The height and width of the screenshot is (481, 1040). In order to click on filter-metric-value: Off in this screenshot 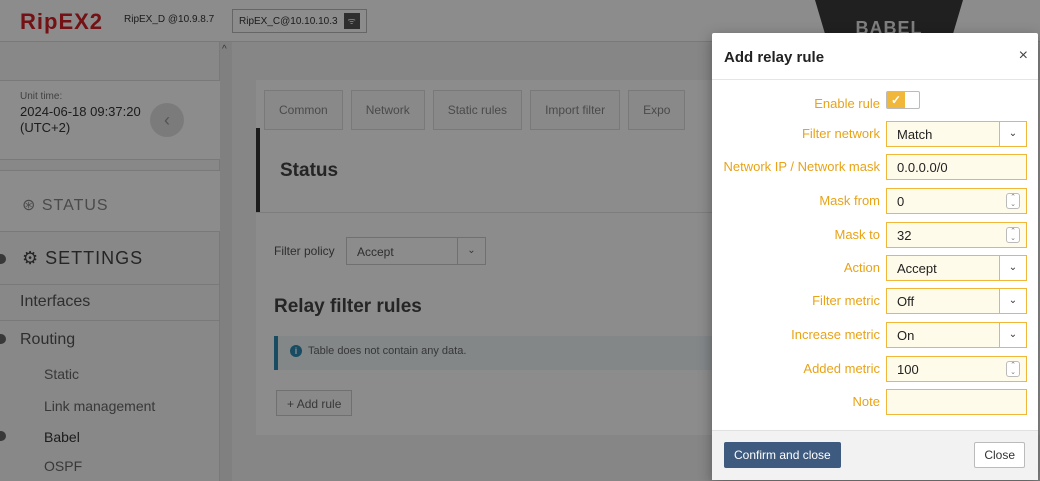, I will do `click(906, 301)`.